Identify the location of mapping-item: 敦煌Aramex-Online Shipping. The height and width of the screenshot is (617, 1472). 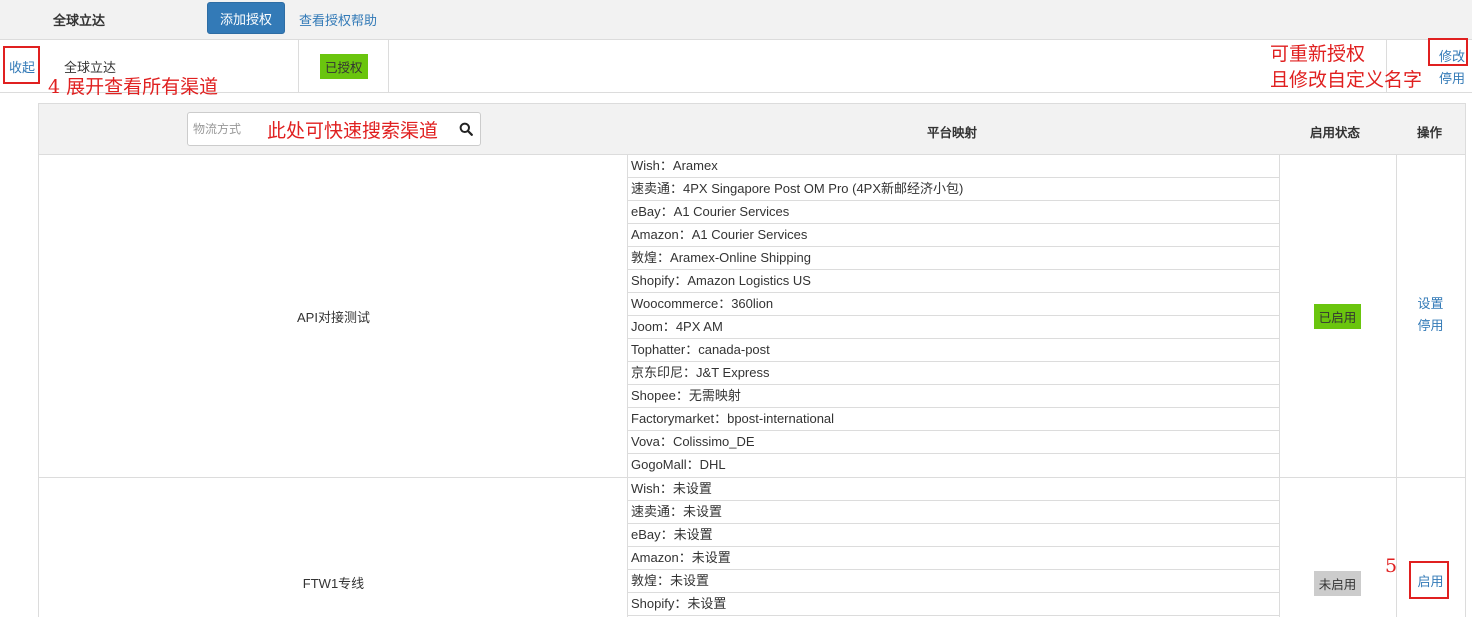
(953, 258).